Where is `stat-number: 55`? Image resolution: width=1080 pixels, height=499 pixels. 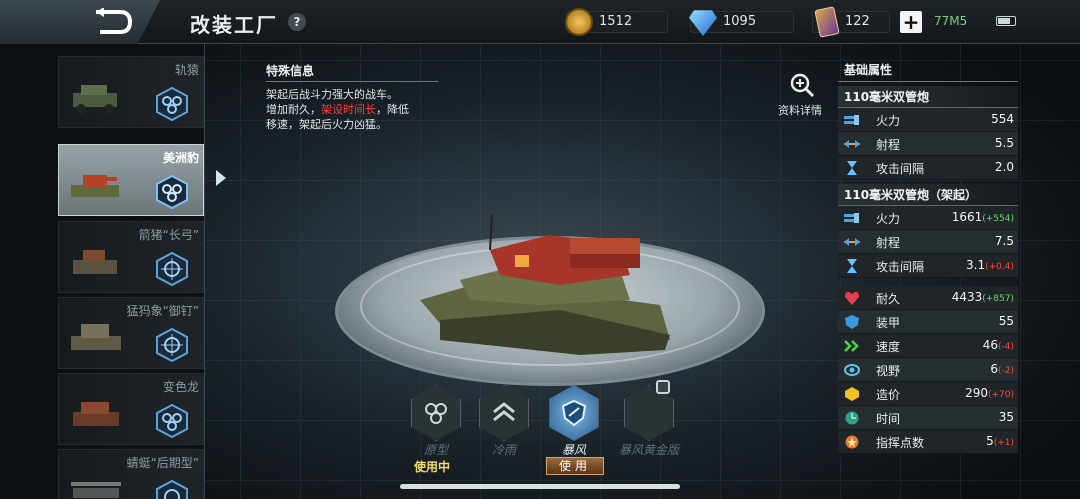 stat-number: 55 is located at coordinates (1006, 321).